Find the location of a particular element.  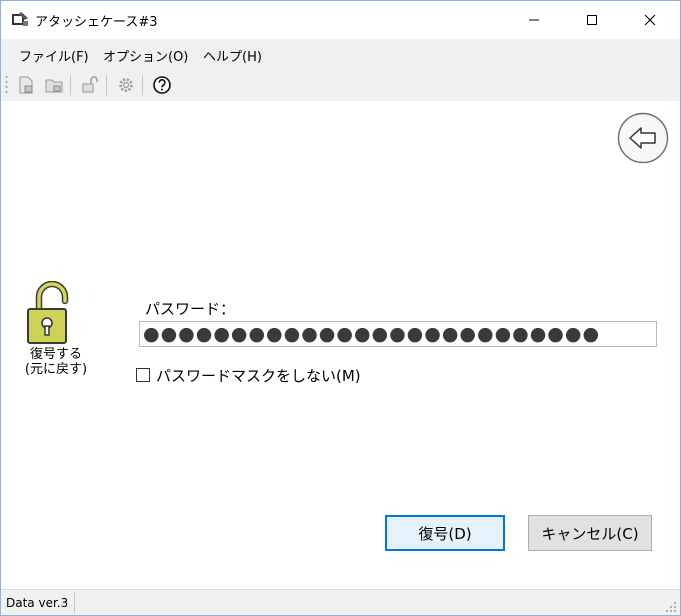

open-folder-button is located at coordinates (90, 85).